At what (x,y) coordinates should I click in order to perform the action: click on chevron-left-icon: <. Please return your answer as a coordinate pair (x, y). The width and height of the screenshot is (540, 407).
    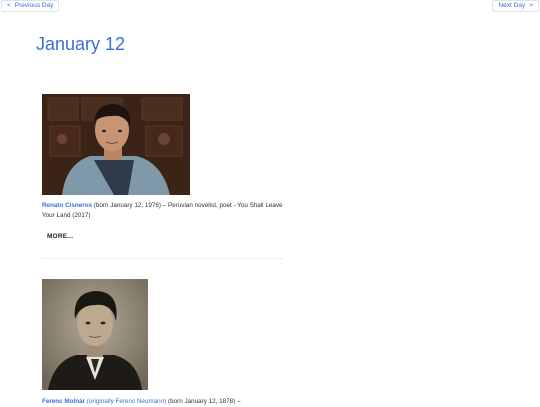
    Looking at the image, I should click on (9, 5).